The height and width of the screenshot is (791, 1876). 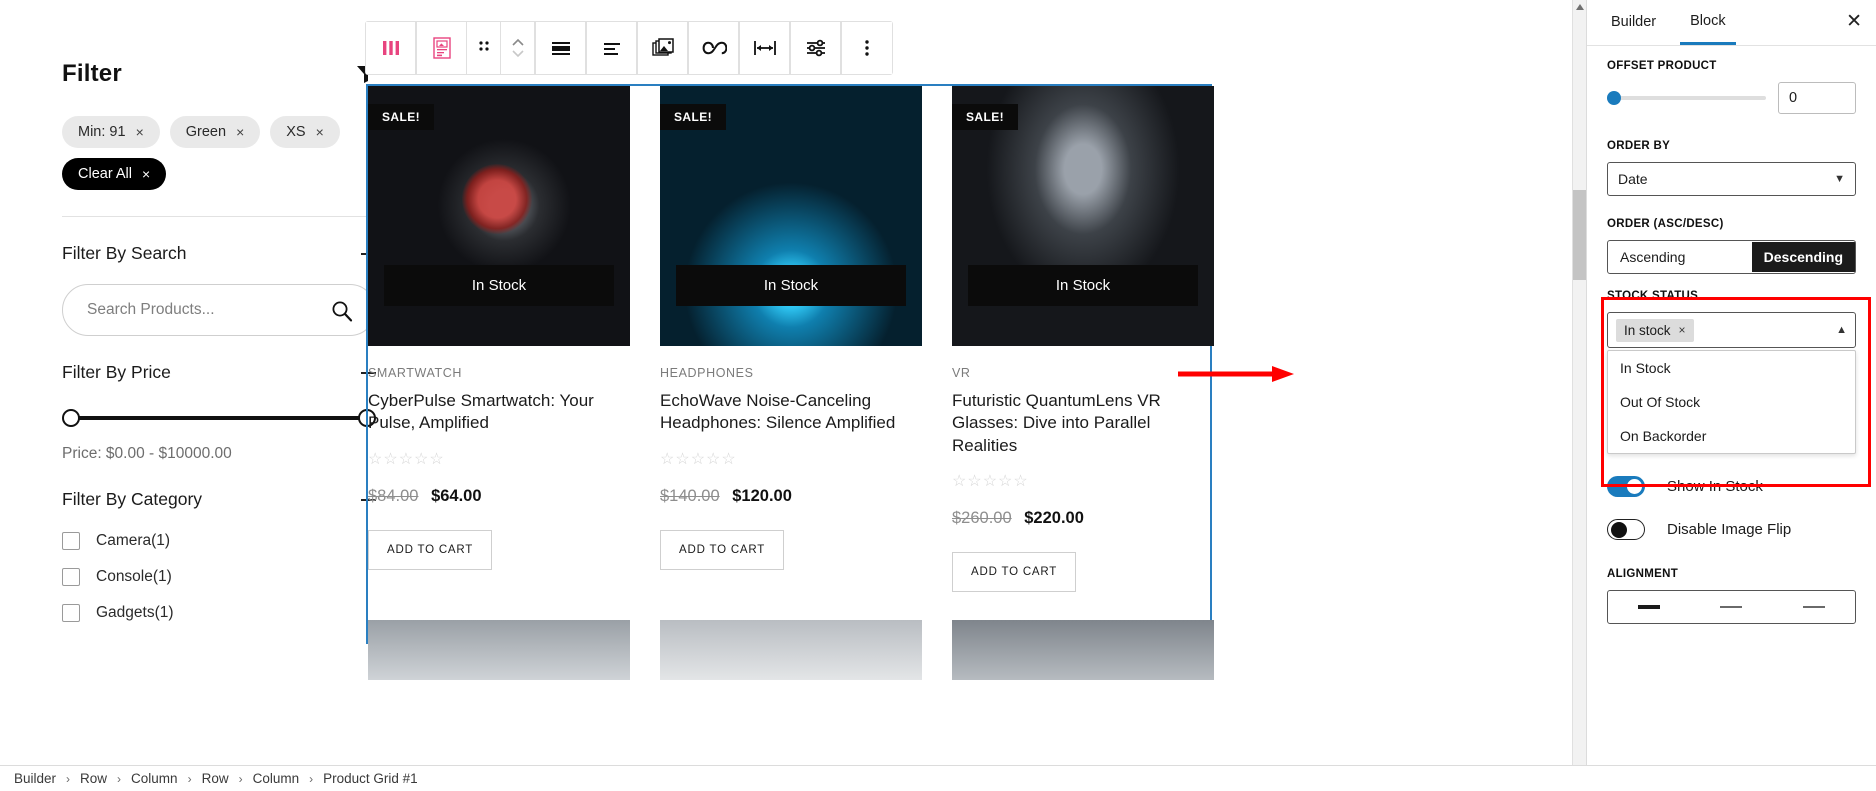 What do you see at coordinates (985, 117) in the screenshot?
I see `status-badge: SALE!` at bounding box center [985, 117].